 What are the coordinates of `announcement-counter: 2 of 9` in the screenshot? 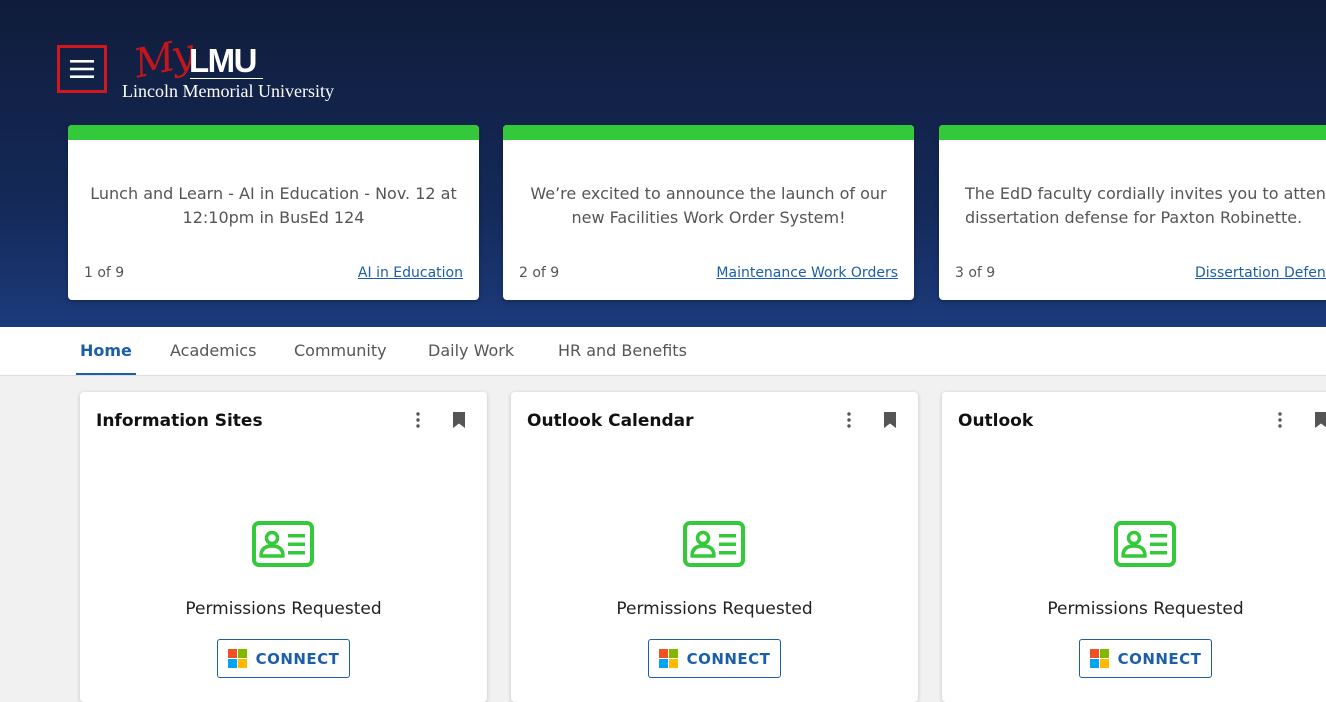 It's located at (539, 273).